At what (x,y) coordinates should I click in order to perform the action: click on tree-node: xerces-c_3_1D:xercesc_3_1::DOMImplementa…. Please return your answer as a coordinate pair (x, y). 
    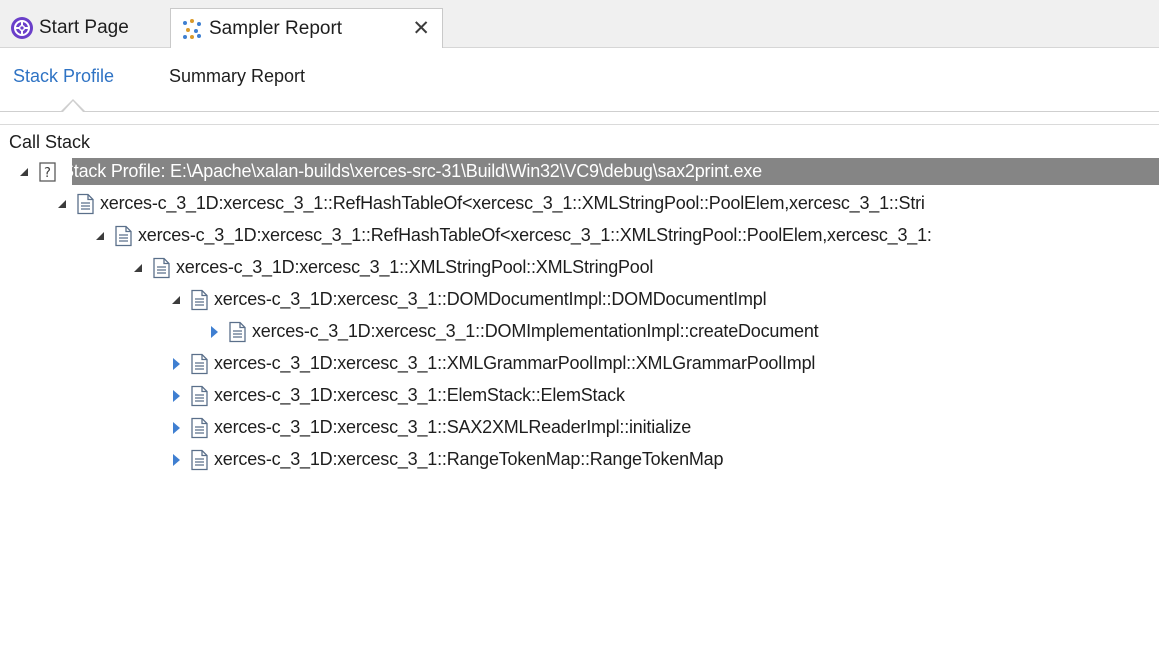
    Looking at the image, I should click on (579, 332).